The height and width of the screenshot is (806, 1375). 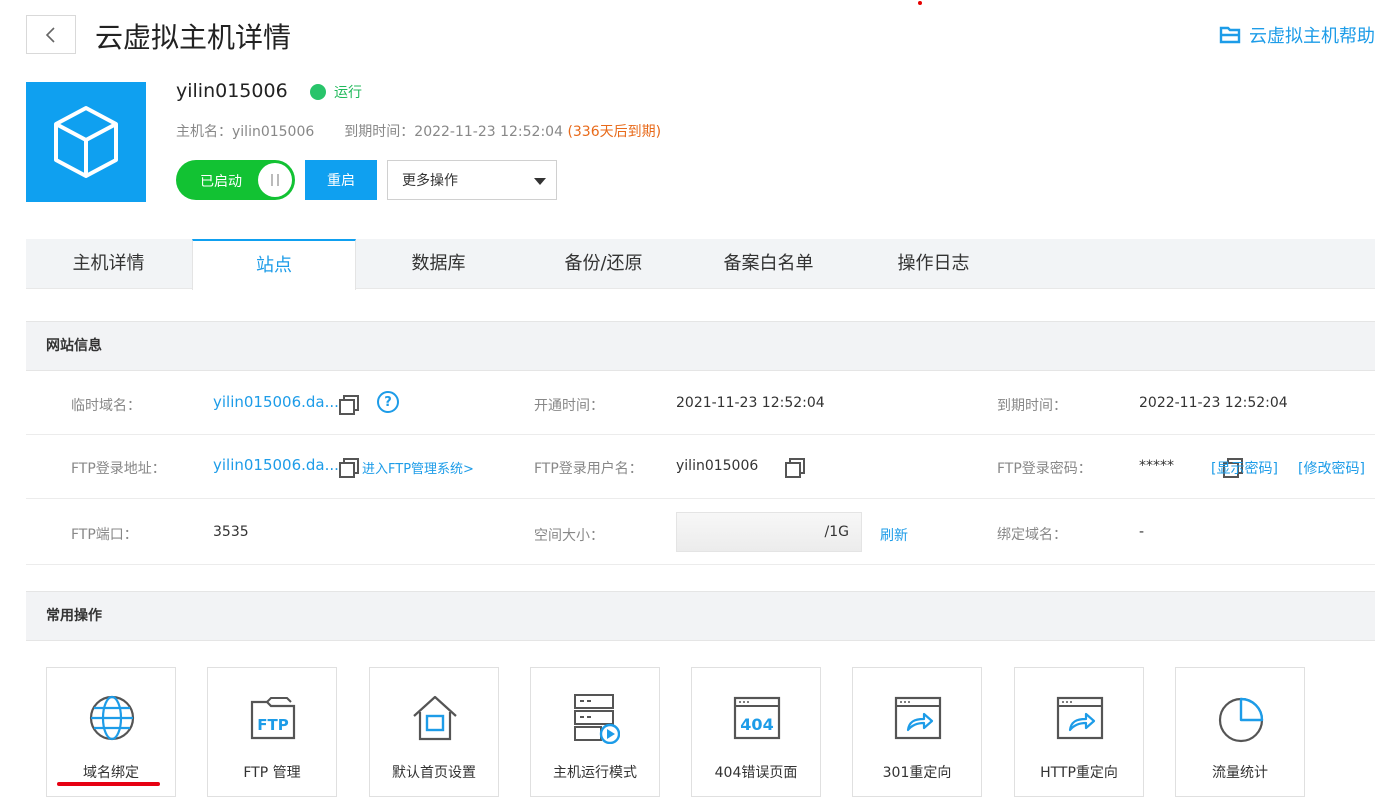 I want to click on help-circle-icon: ?, so click(x=388, y=402).